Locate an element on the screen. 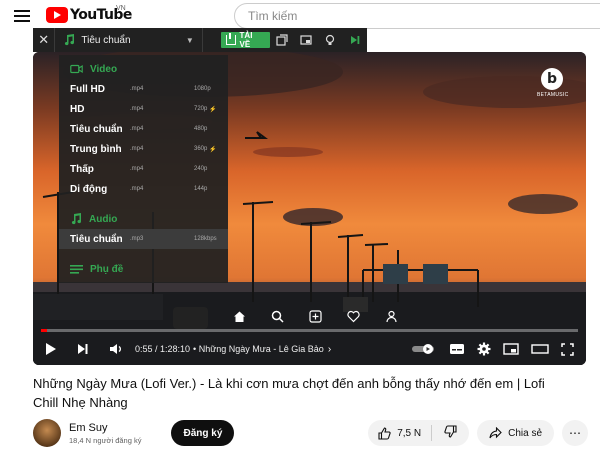  download-button: TẢI VỀ is located at coordinates (245, 40).